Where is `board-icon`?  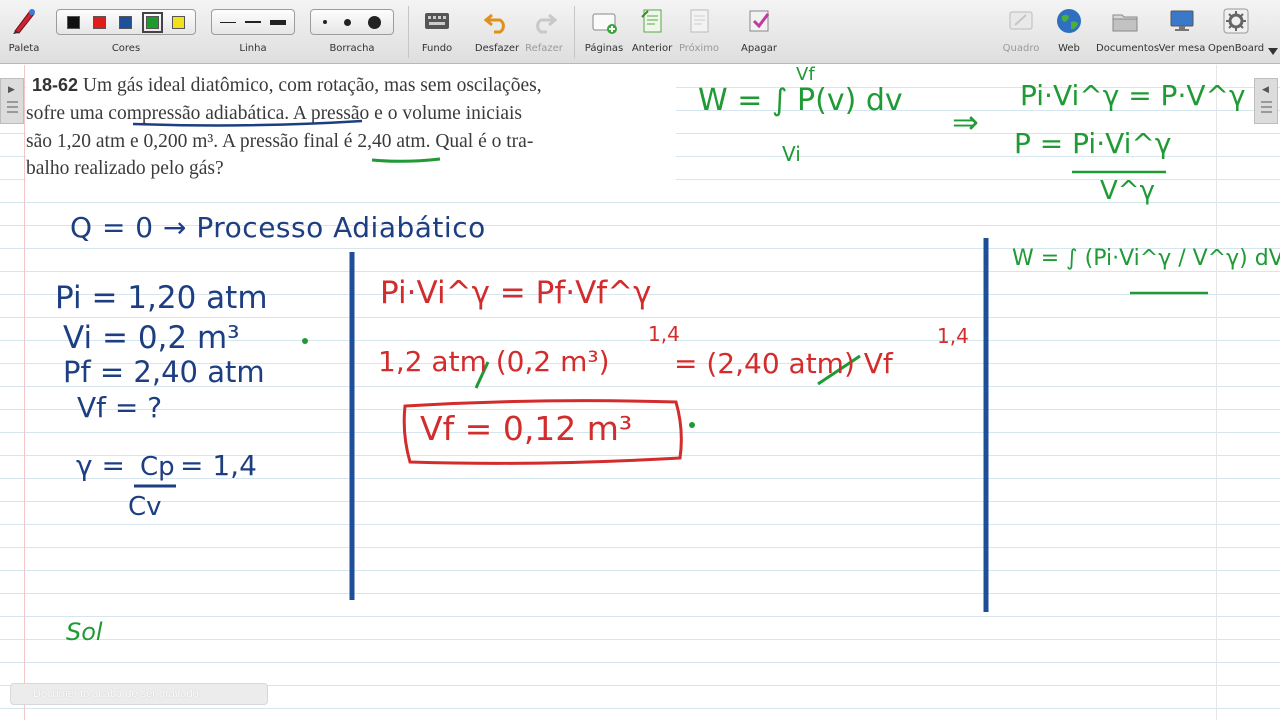 board-icon is located at coordinates (1021, 20).